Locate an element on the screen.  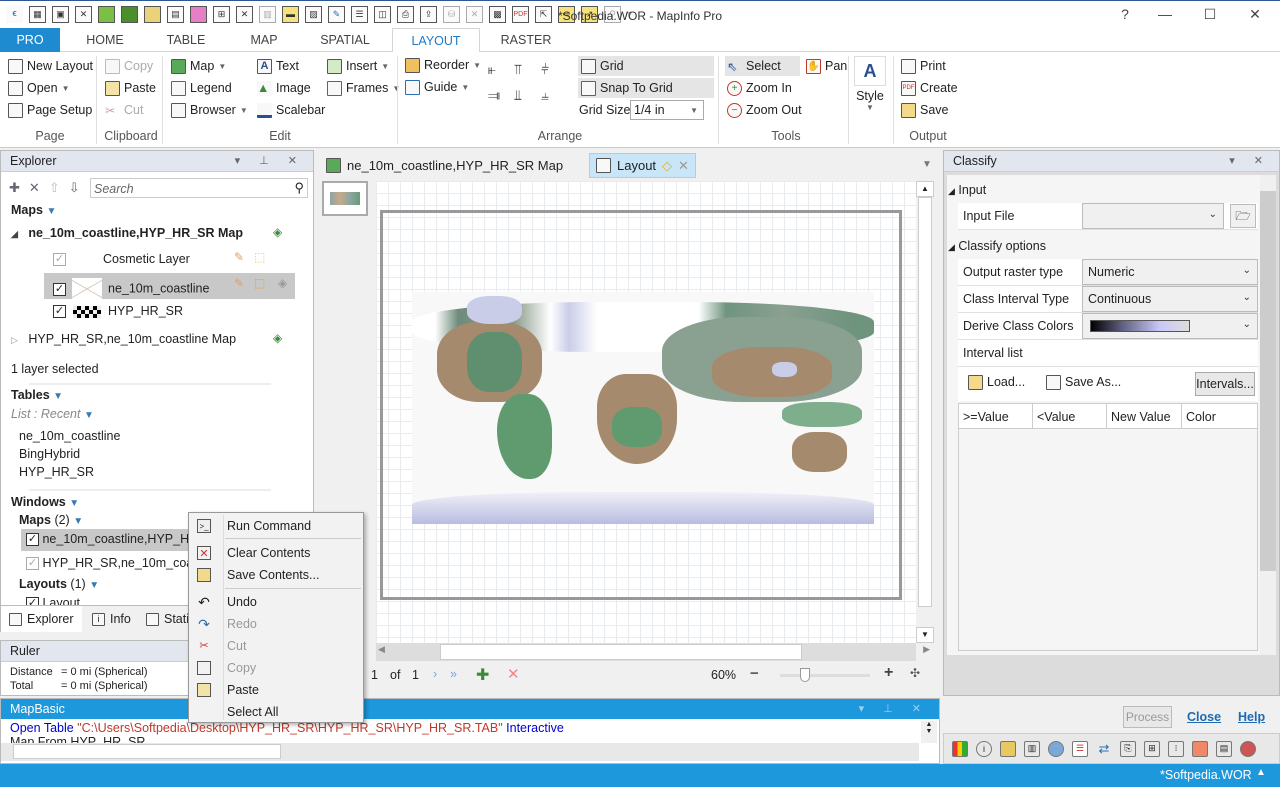
process-button: Process is located at coordinates (1147, 717).